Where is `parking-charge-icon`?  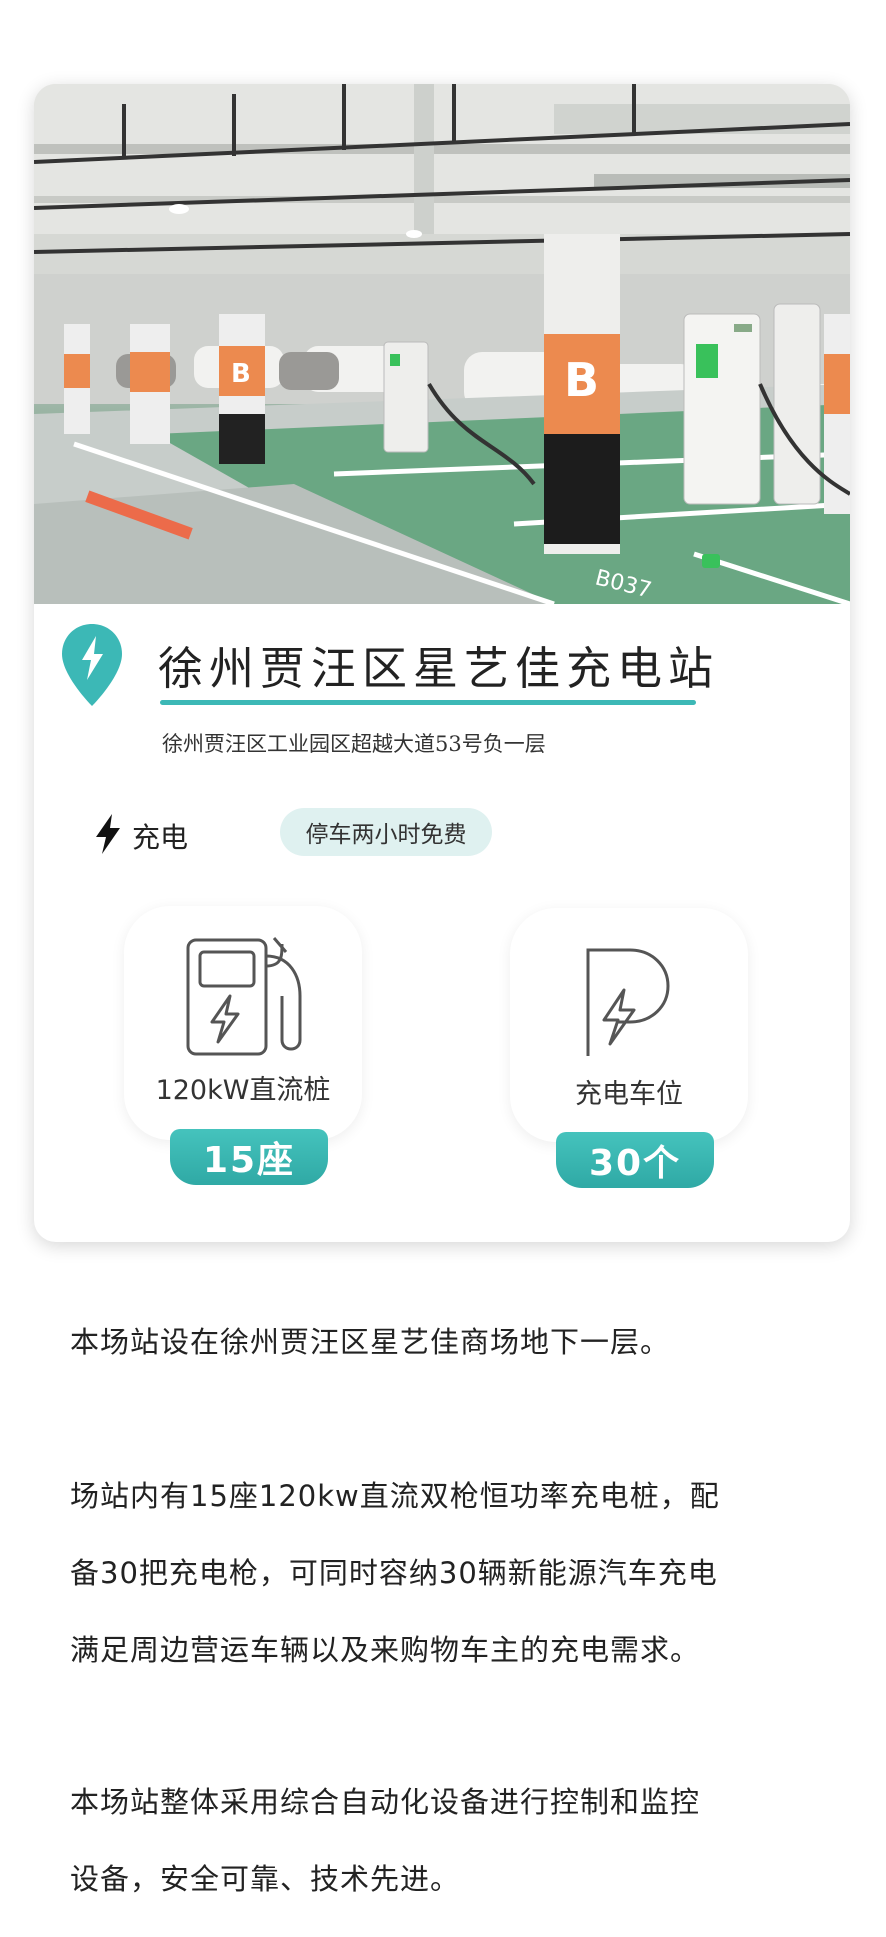
parking-charge-icon is located at coordinates (628, 1002).